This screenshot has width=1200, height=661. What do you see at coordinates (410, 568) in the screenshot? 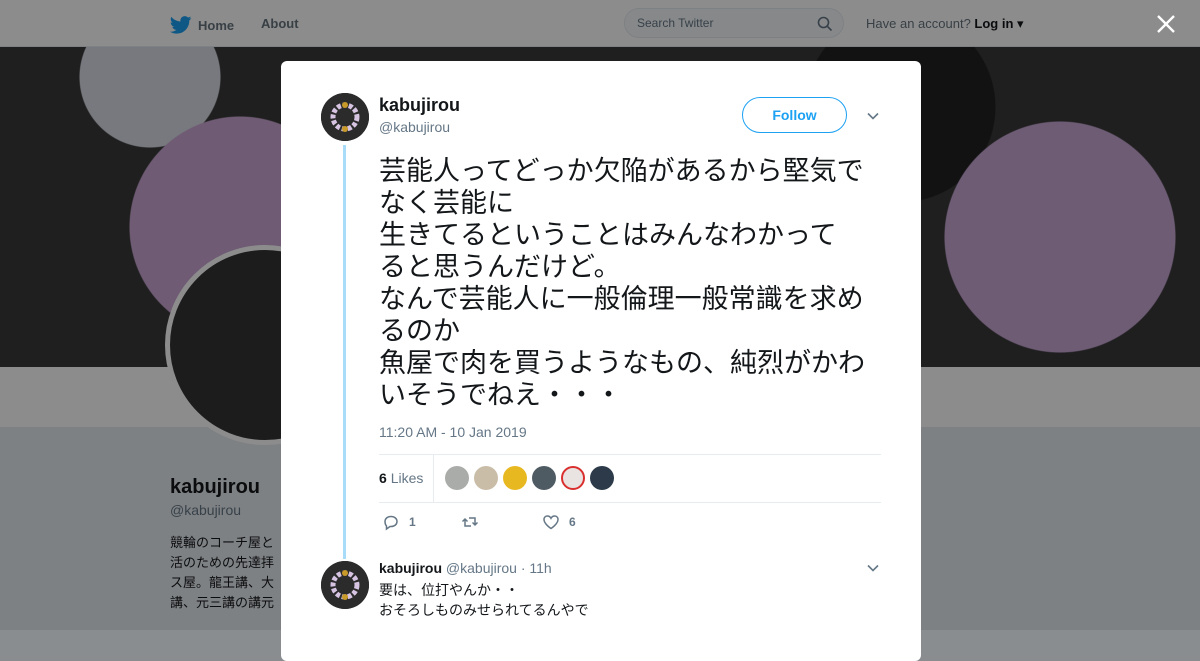
I see `reply-author-name: kabujirou` at bounding box center [410, 568].